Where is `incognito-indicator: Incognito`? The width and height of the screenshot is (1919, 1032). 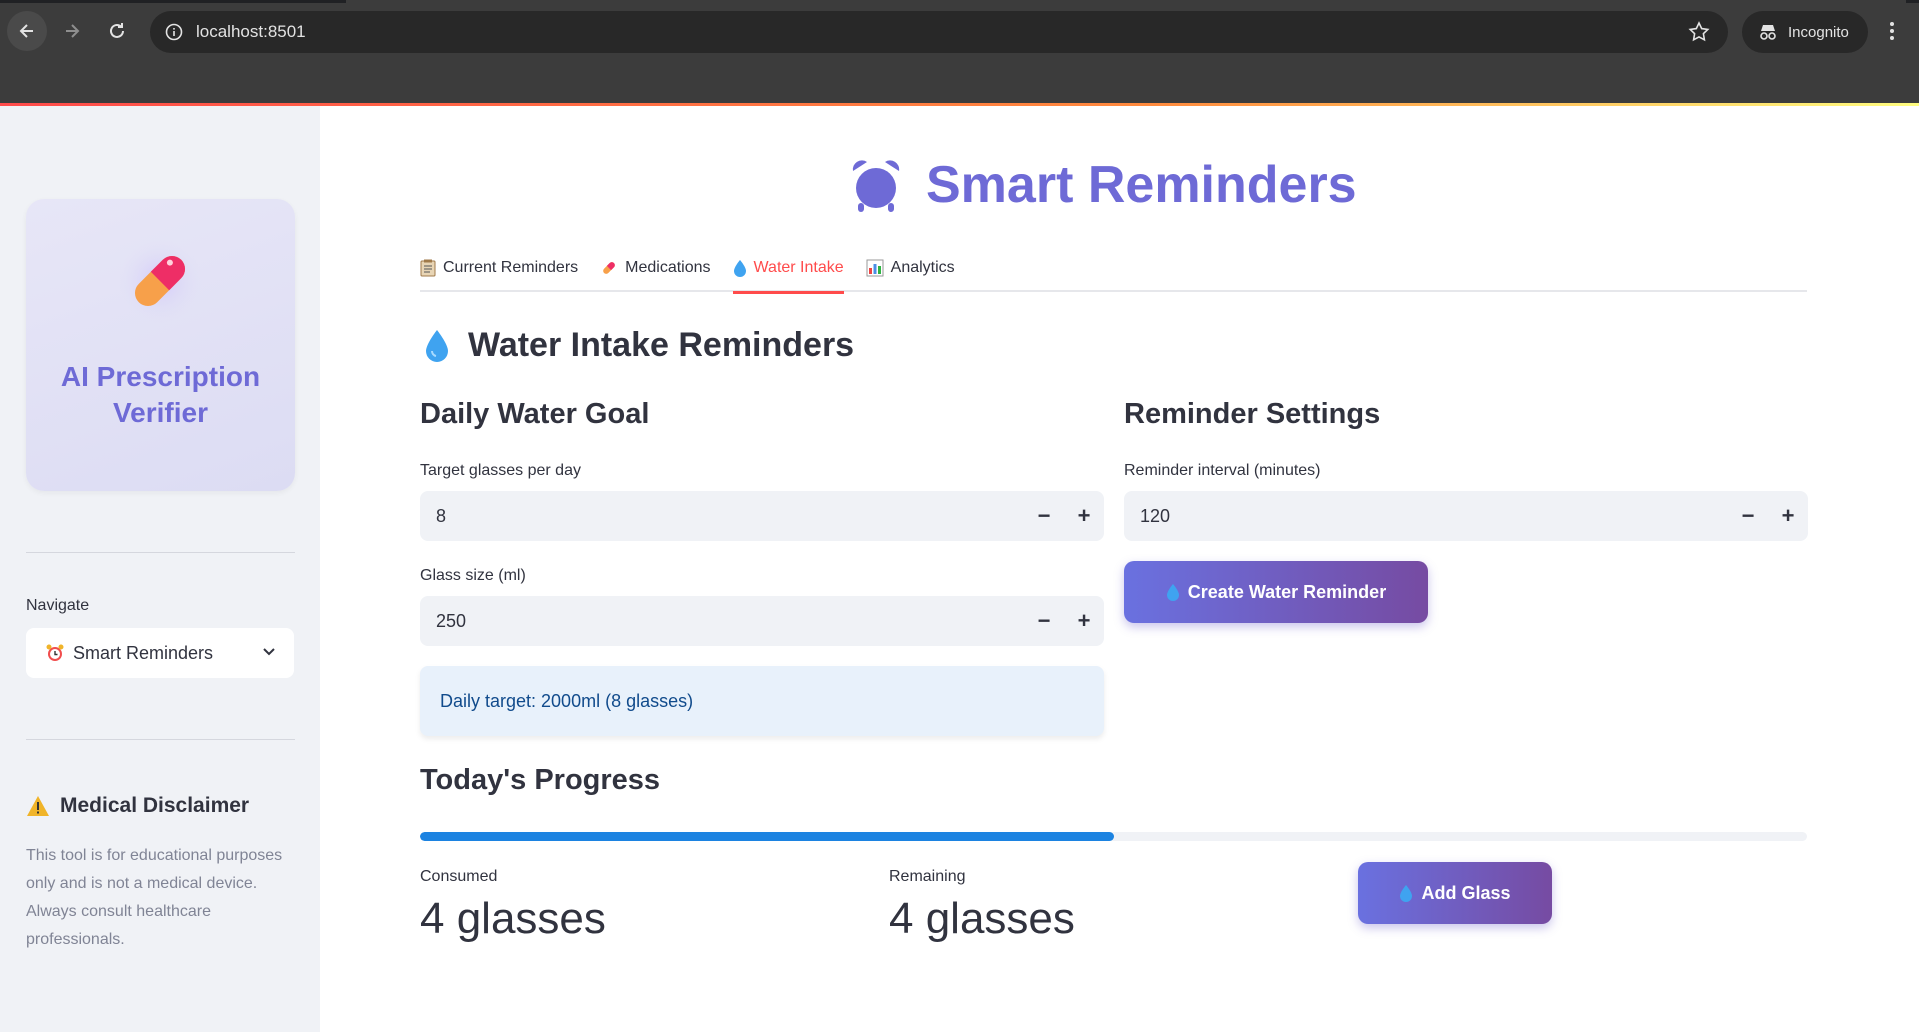 incognito-indicator: Incognito is located at coordinates (1805, 32).